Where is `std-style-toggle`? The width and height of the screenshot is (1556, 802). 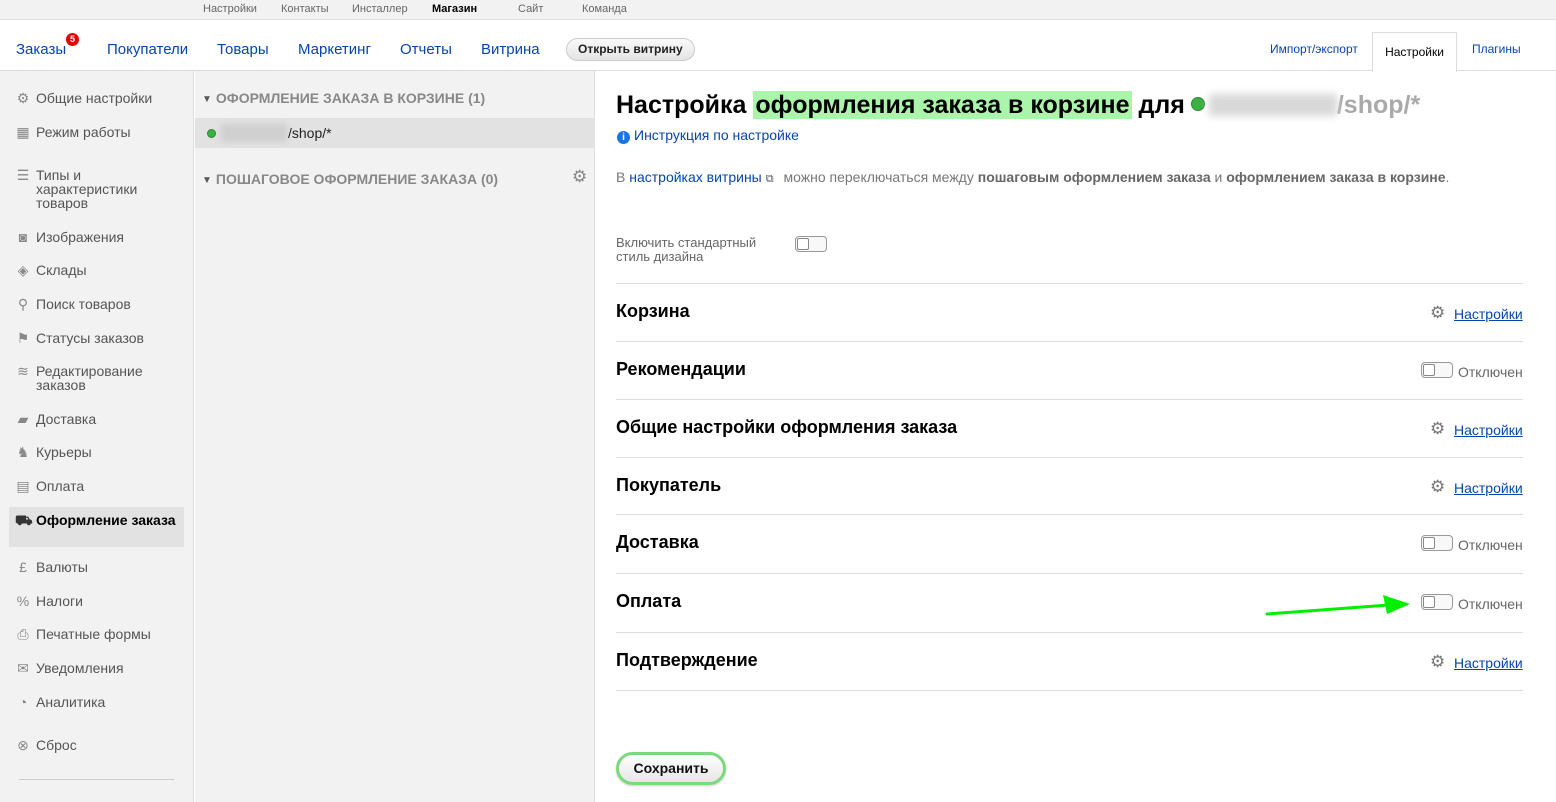 std-style-toggle is located at coordinates (811, 244).